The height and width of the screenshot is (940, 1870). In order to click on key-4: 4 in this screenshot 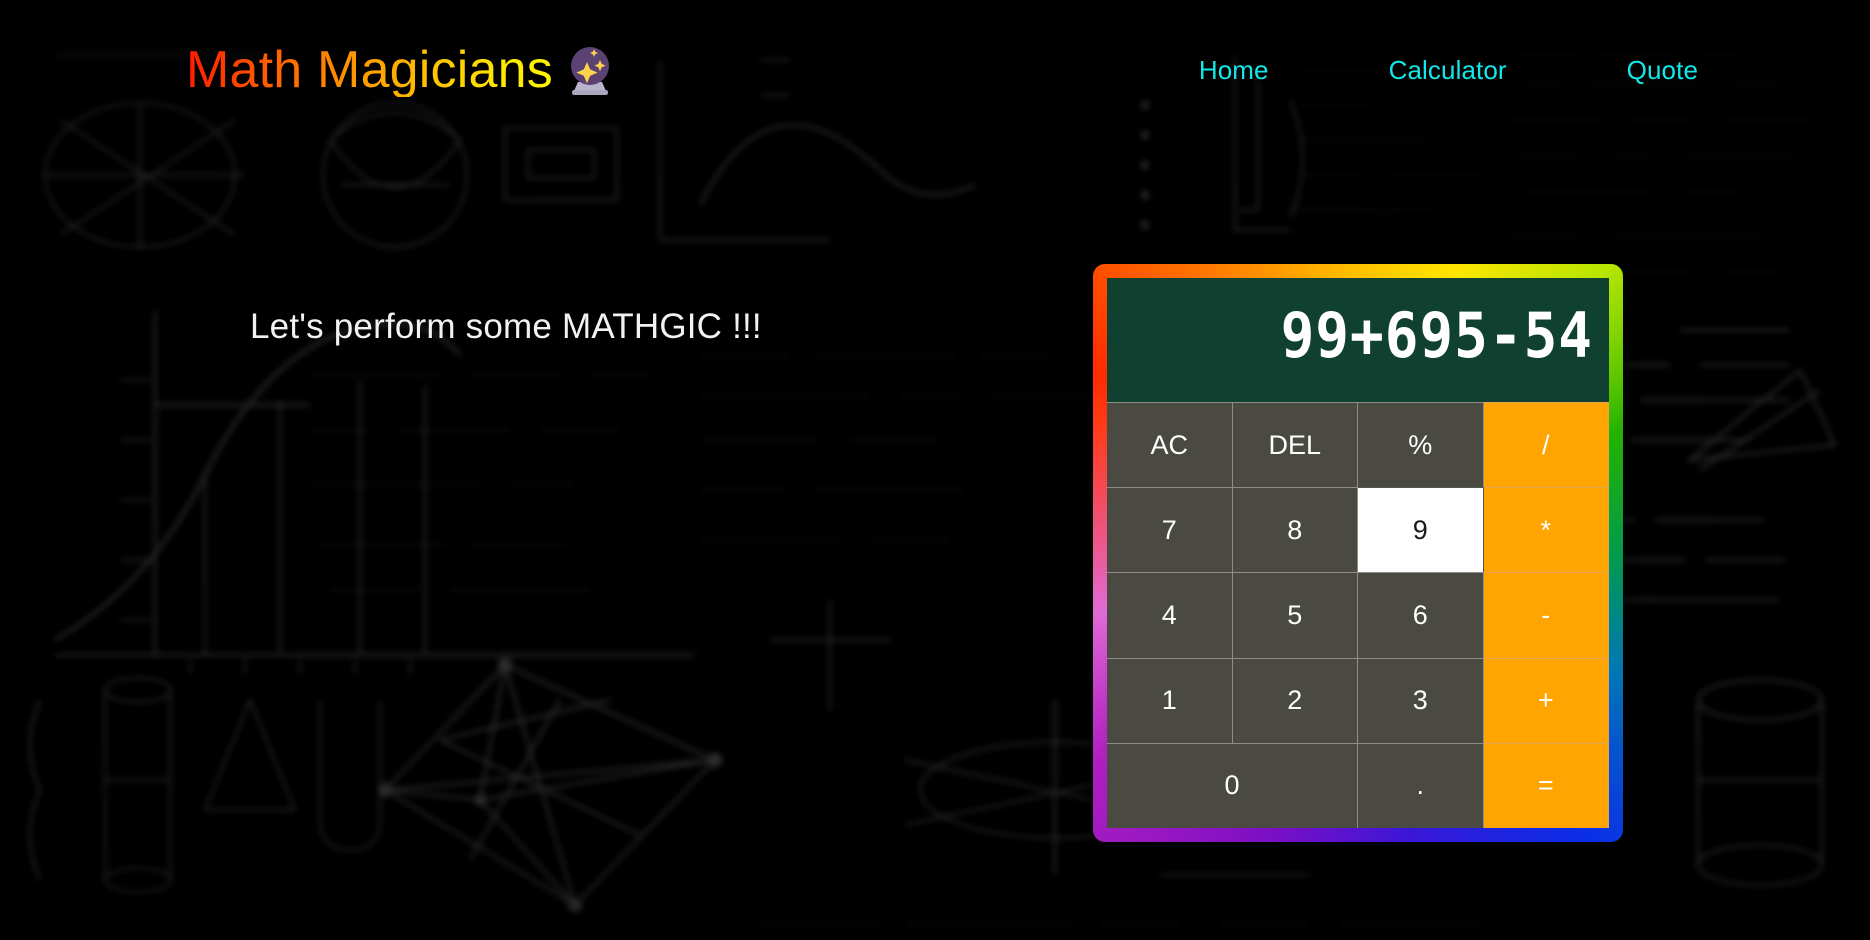, I will do `click(1170, 615)`.